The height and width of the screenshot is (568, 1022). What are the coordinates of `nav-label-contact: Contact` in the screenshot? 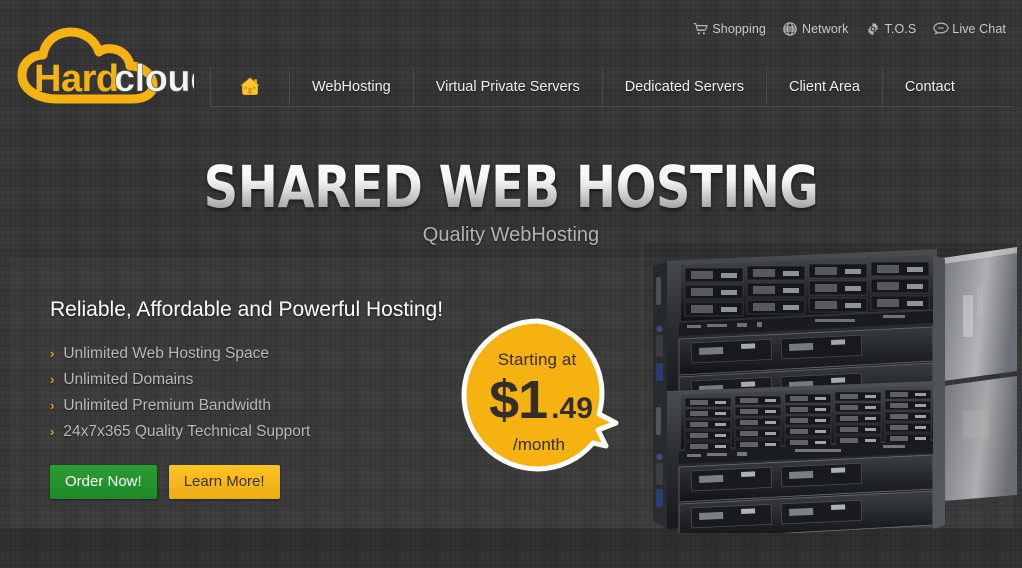 It's located at (929, 86).